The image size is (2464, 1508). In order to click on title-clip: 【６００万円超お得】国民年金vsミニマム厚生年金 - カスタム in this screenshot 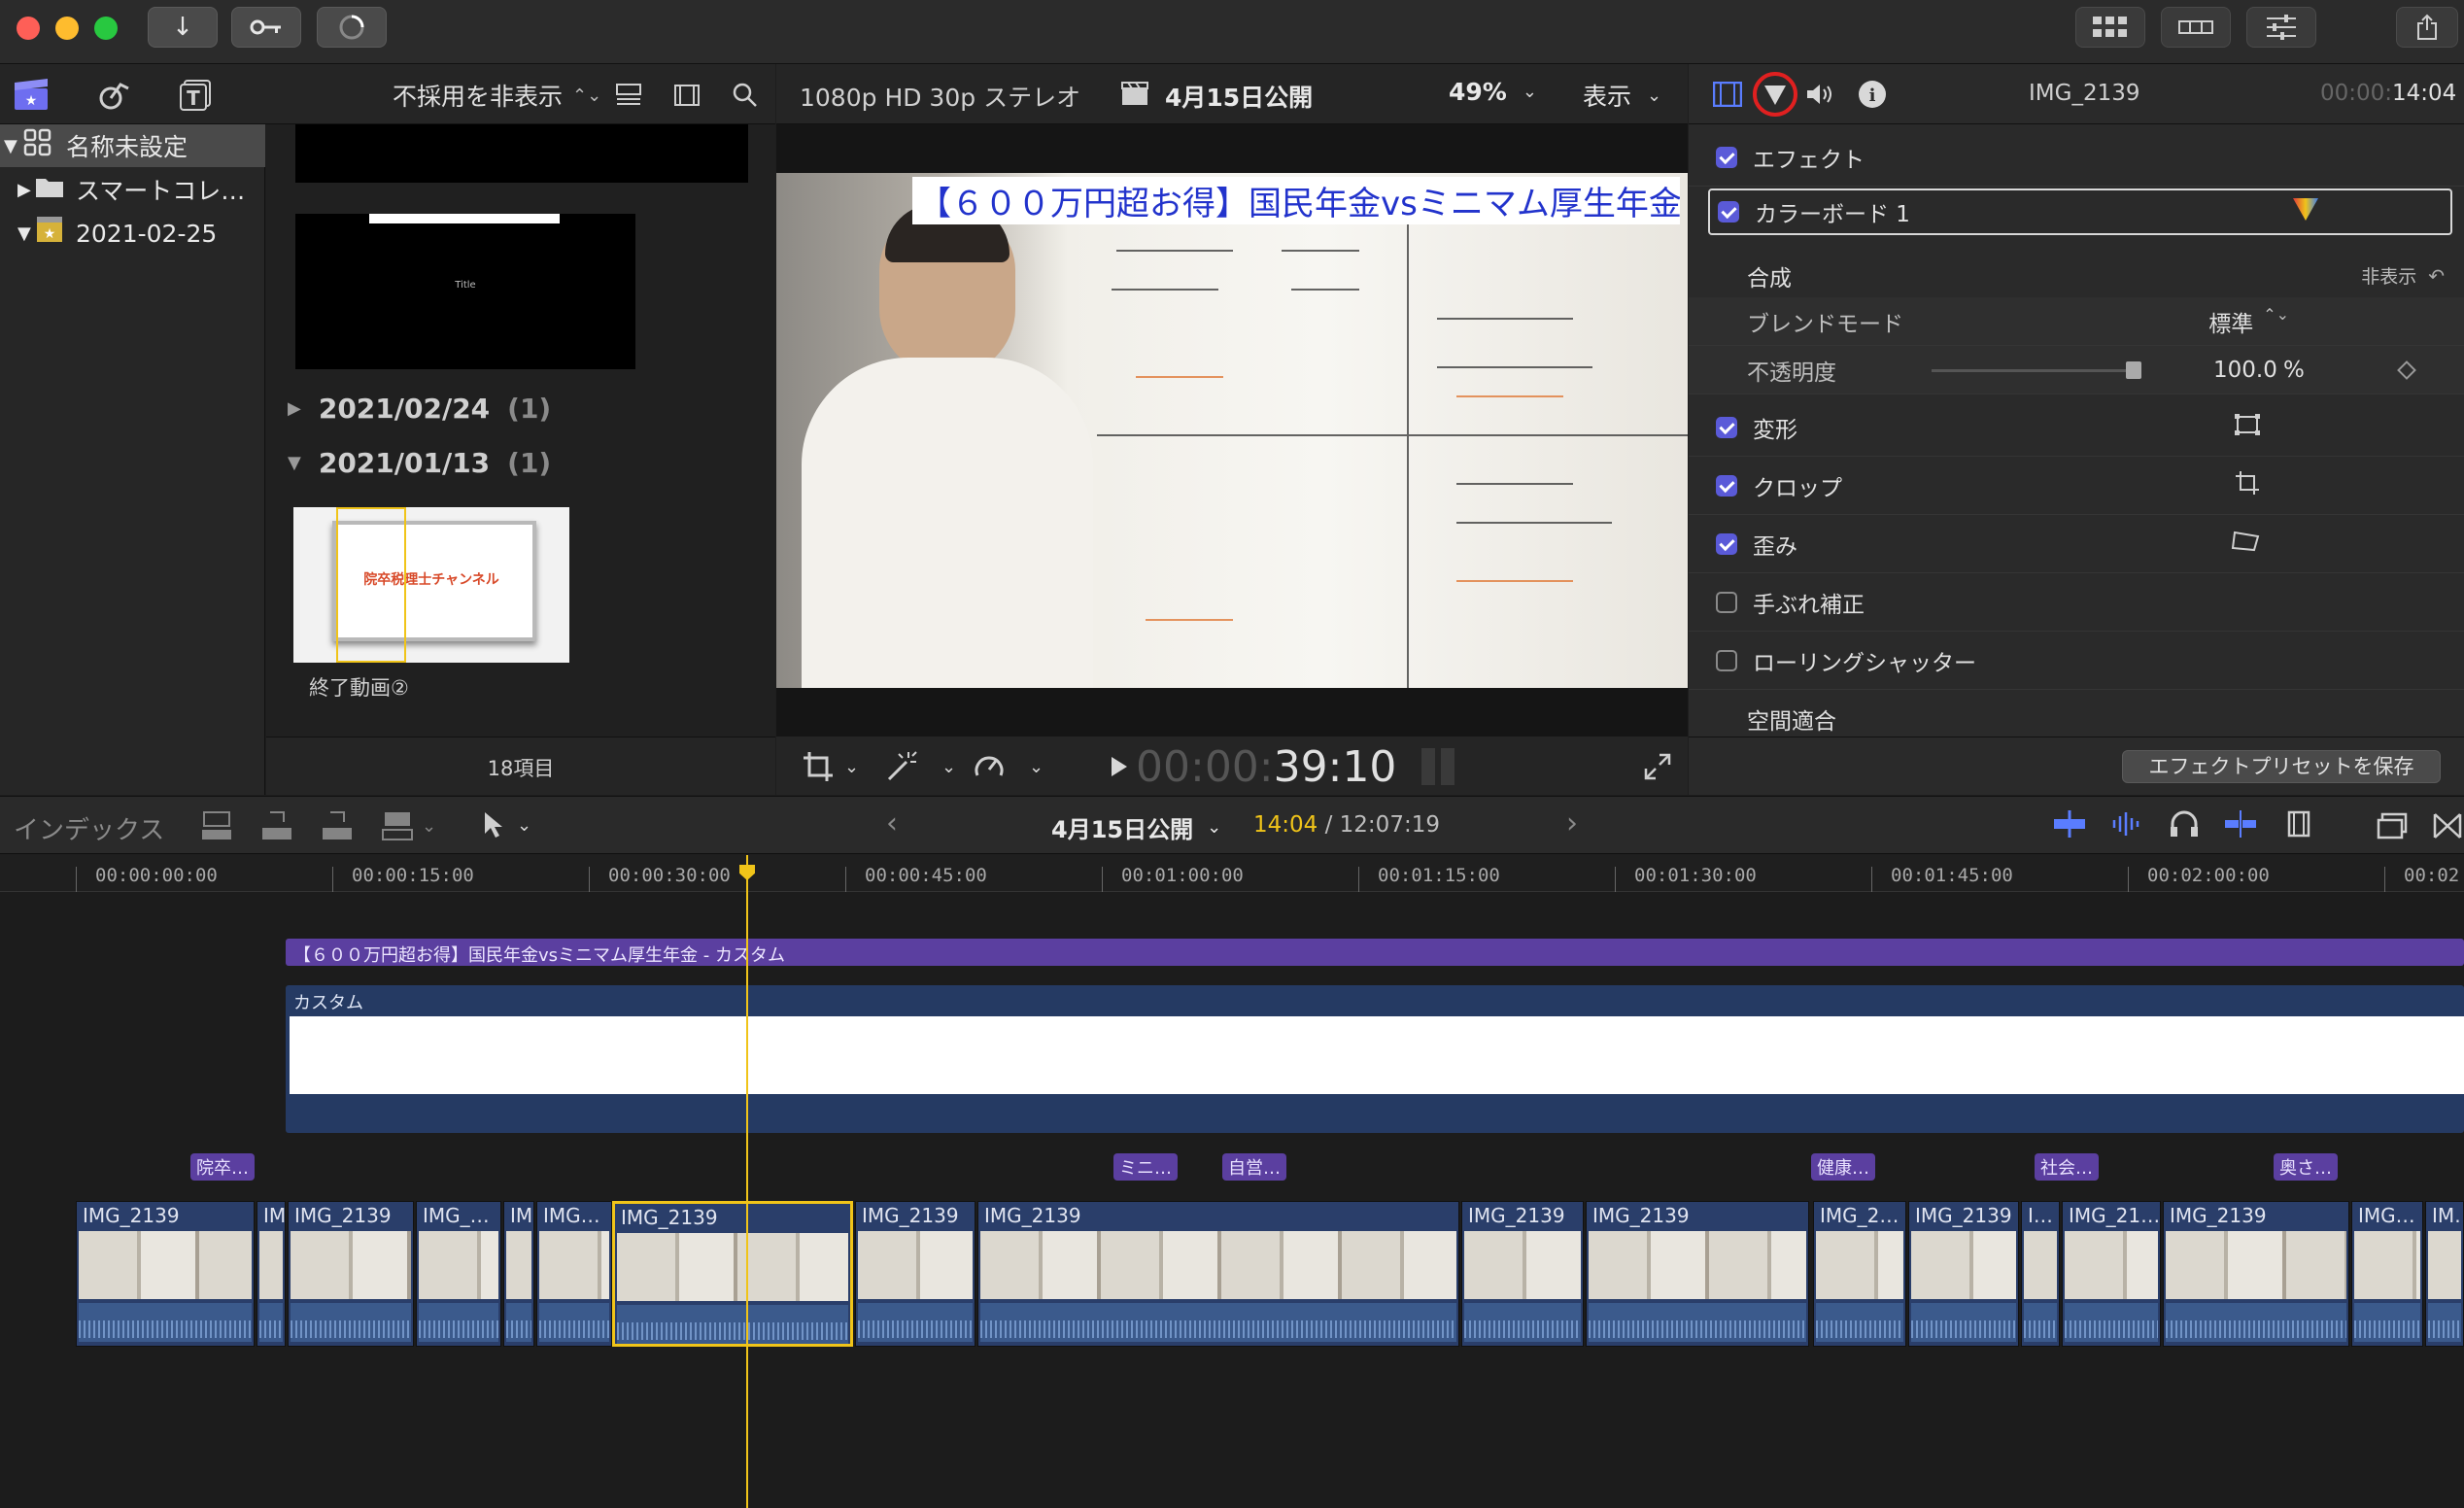, I will do `click(1375, 952)`.